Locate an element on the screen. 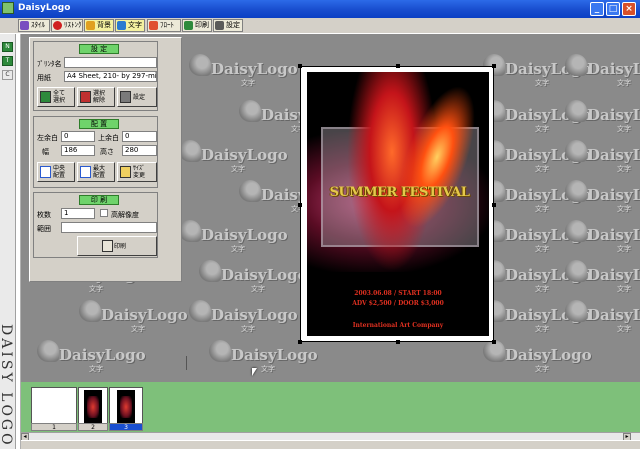 The width and height of the screenshot is (640, 449). page-number-2: 2 is located at coordinates (93, 427).